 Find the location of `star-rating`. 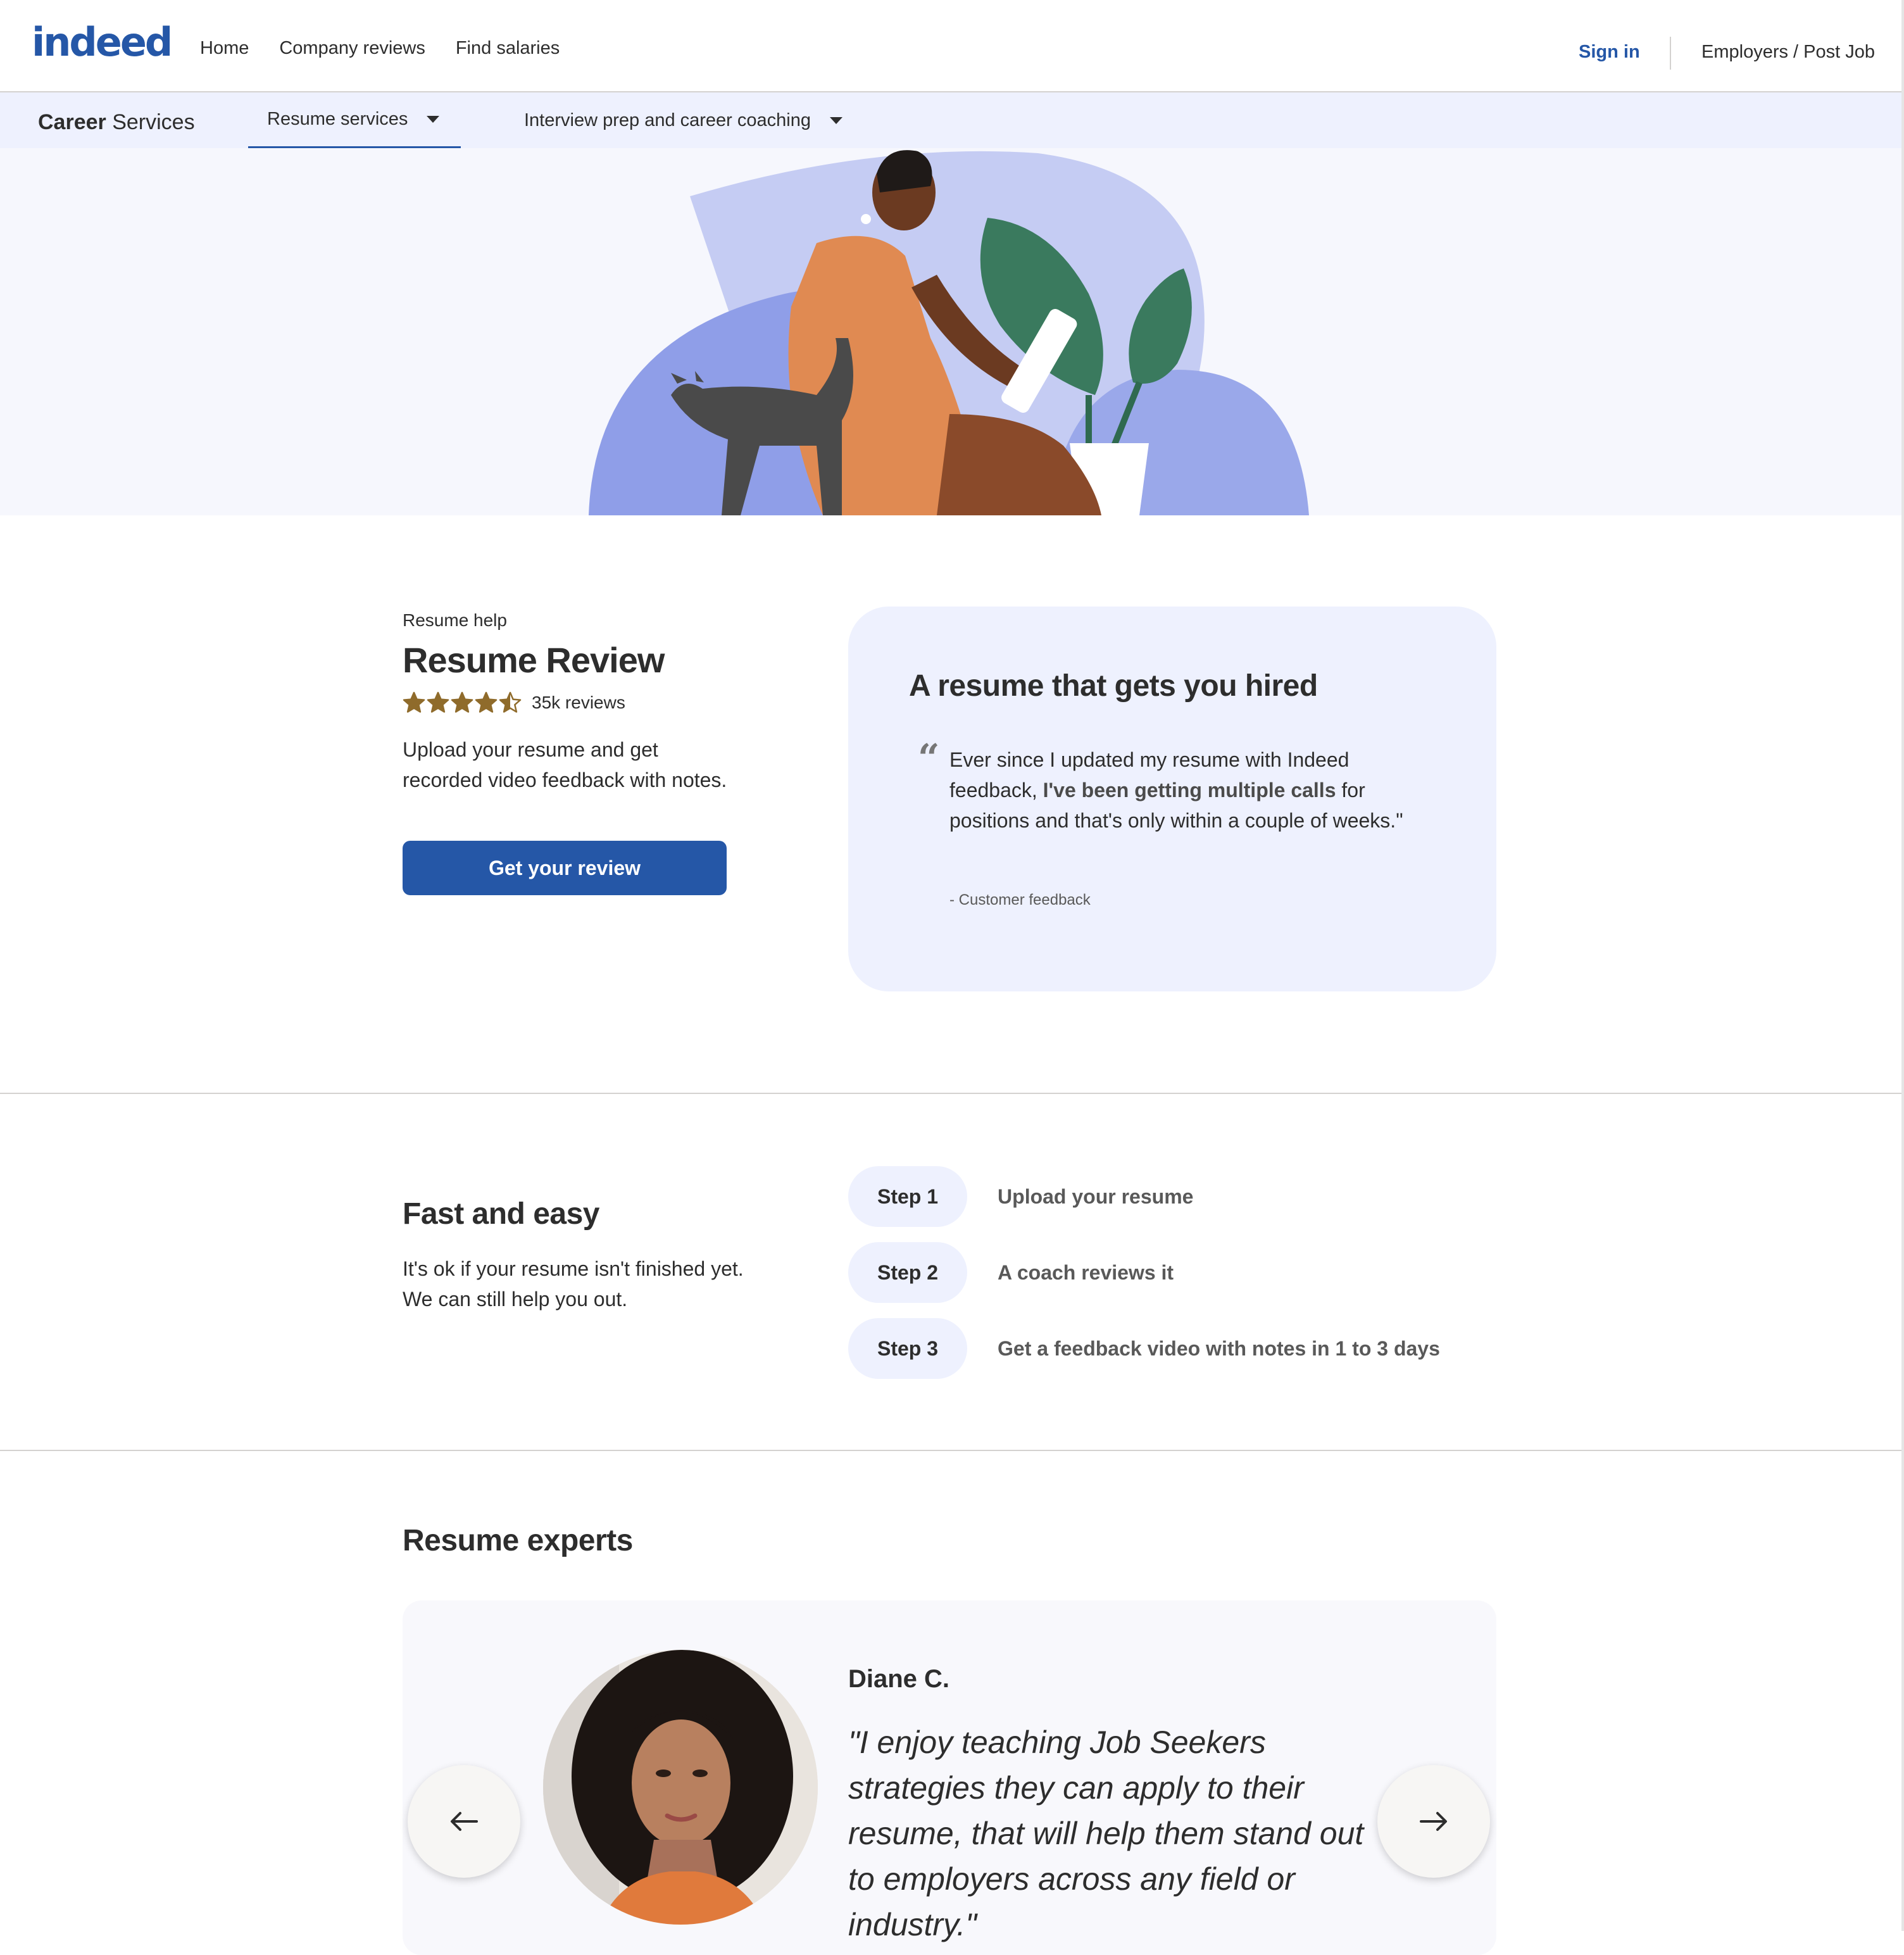

star-rating is located at coordinates (462, 702).